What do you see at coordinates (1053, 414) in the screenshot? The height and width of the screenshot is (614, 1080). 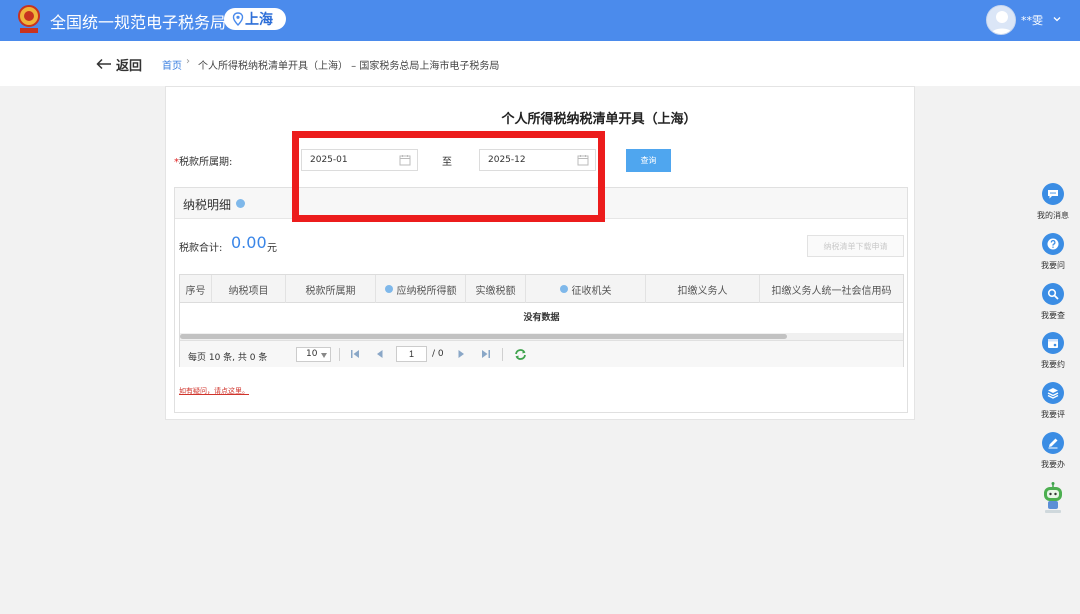 I see `sidebar-item-label: 我要评` at bounding box center [1053, 414].